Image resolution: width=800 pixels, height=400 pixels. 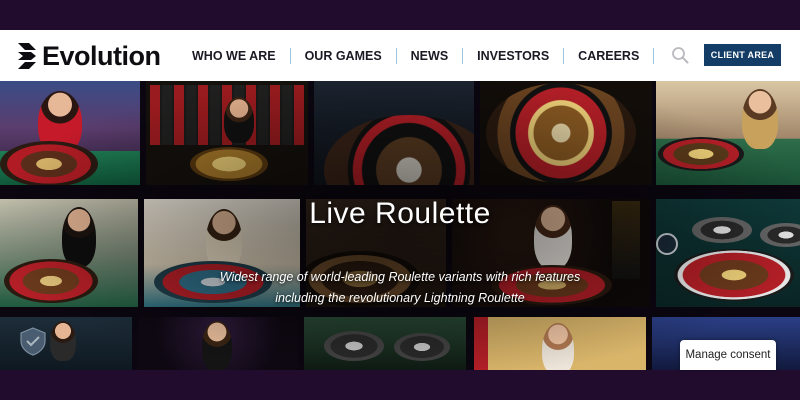 I want to click on nav-who-we-are: WHO WE ARE, so click(x=234, y=55).